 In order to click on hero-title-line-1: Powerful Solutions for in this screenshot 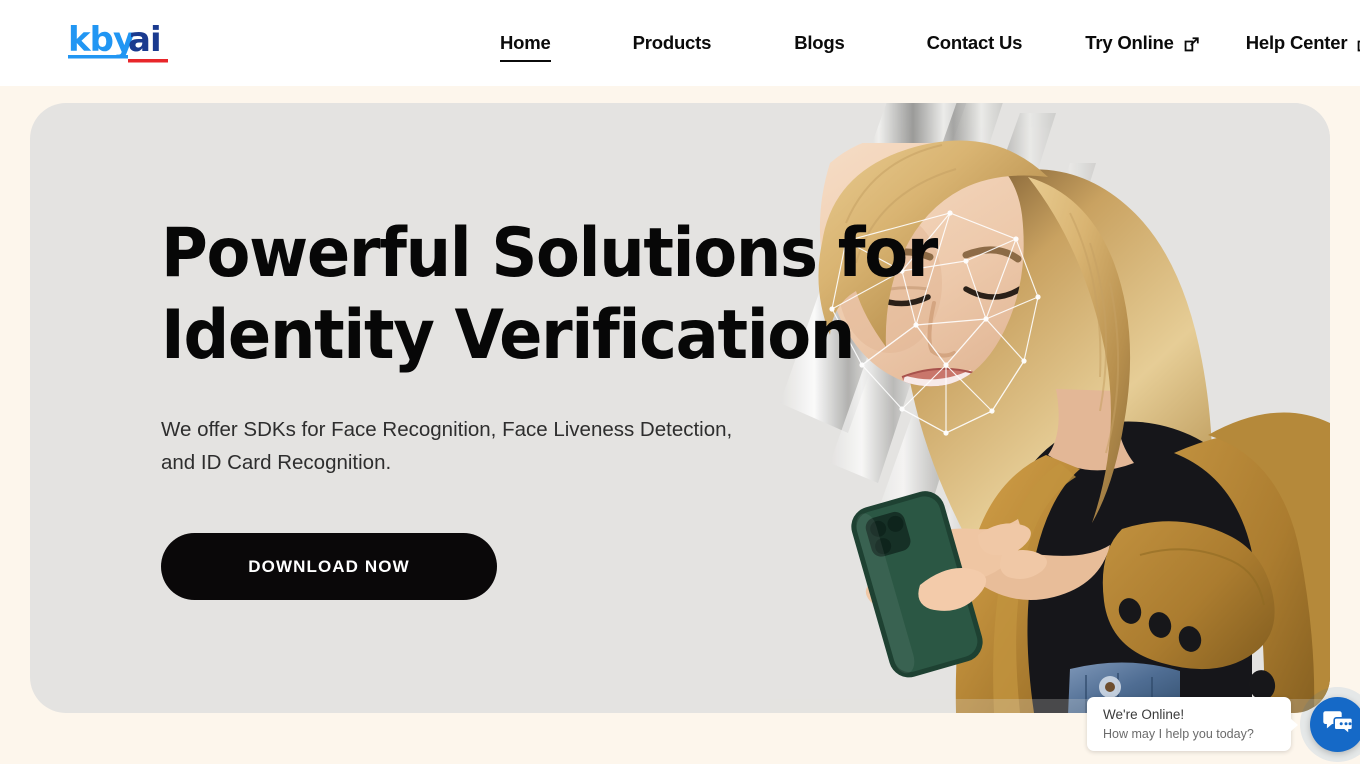, I will do `click(549, 253)`.